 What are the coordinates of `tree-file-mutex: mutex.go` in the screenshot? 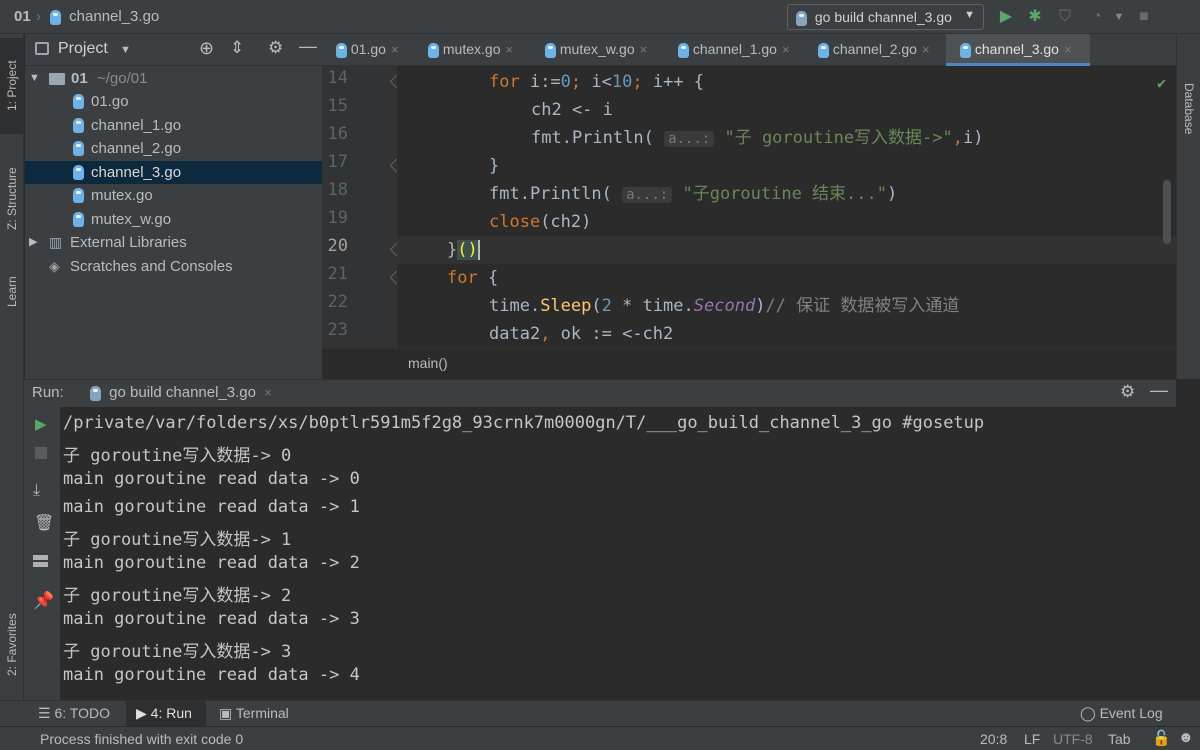 It's located at (173, 195).